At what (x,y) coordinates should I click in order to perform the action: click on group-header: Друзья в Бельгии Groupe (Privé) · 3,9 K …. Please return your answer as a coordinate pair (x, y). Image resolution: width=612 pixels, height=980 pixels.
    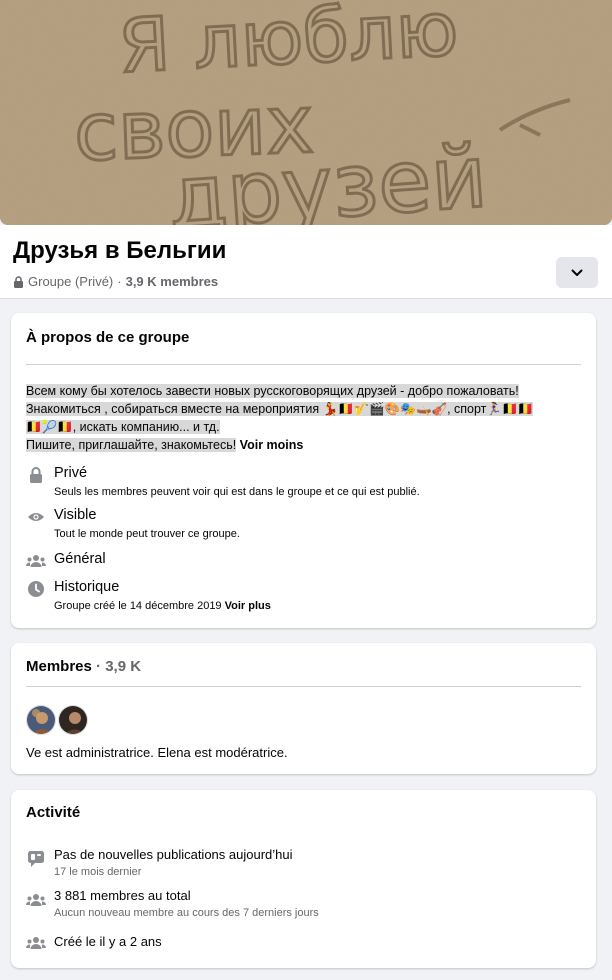
    Looking at the image, I should click on (306, 262).